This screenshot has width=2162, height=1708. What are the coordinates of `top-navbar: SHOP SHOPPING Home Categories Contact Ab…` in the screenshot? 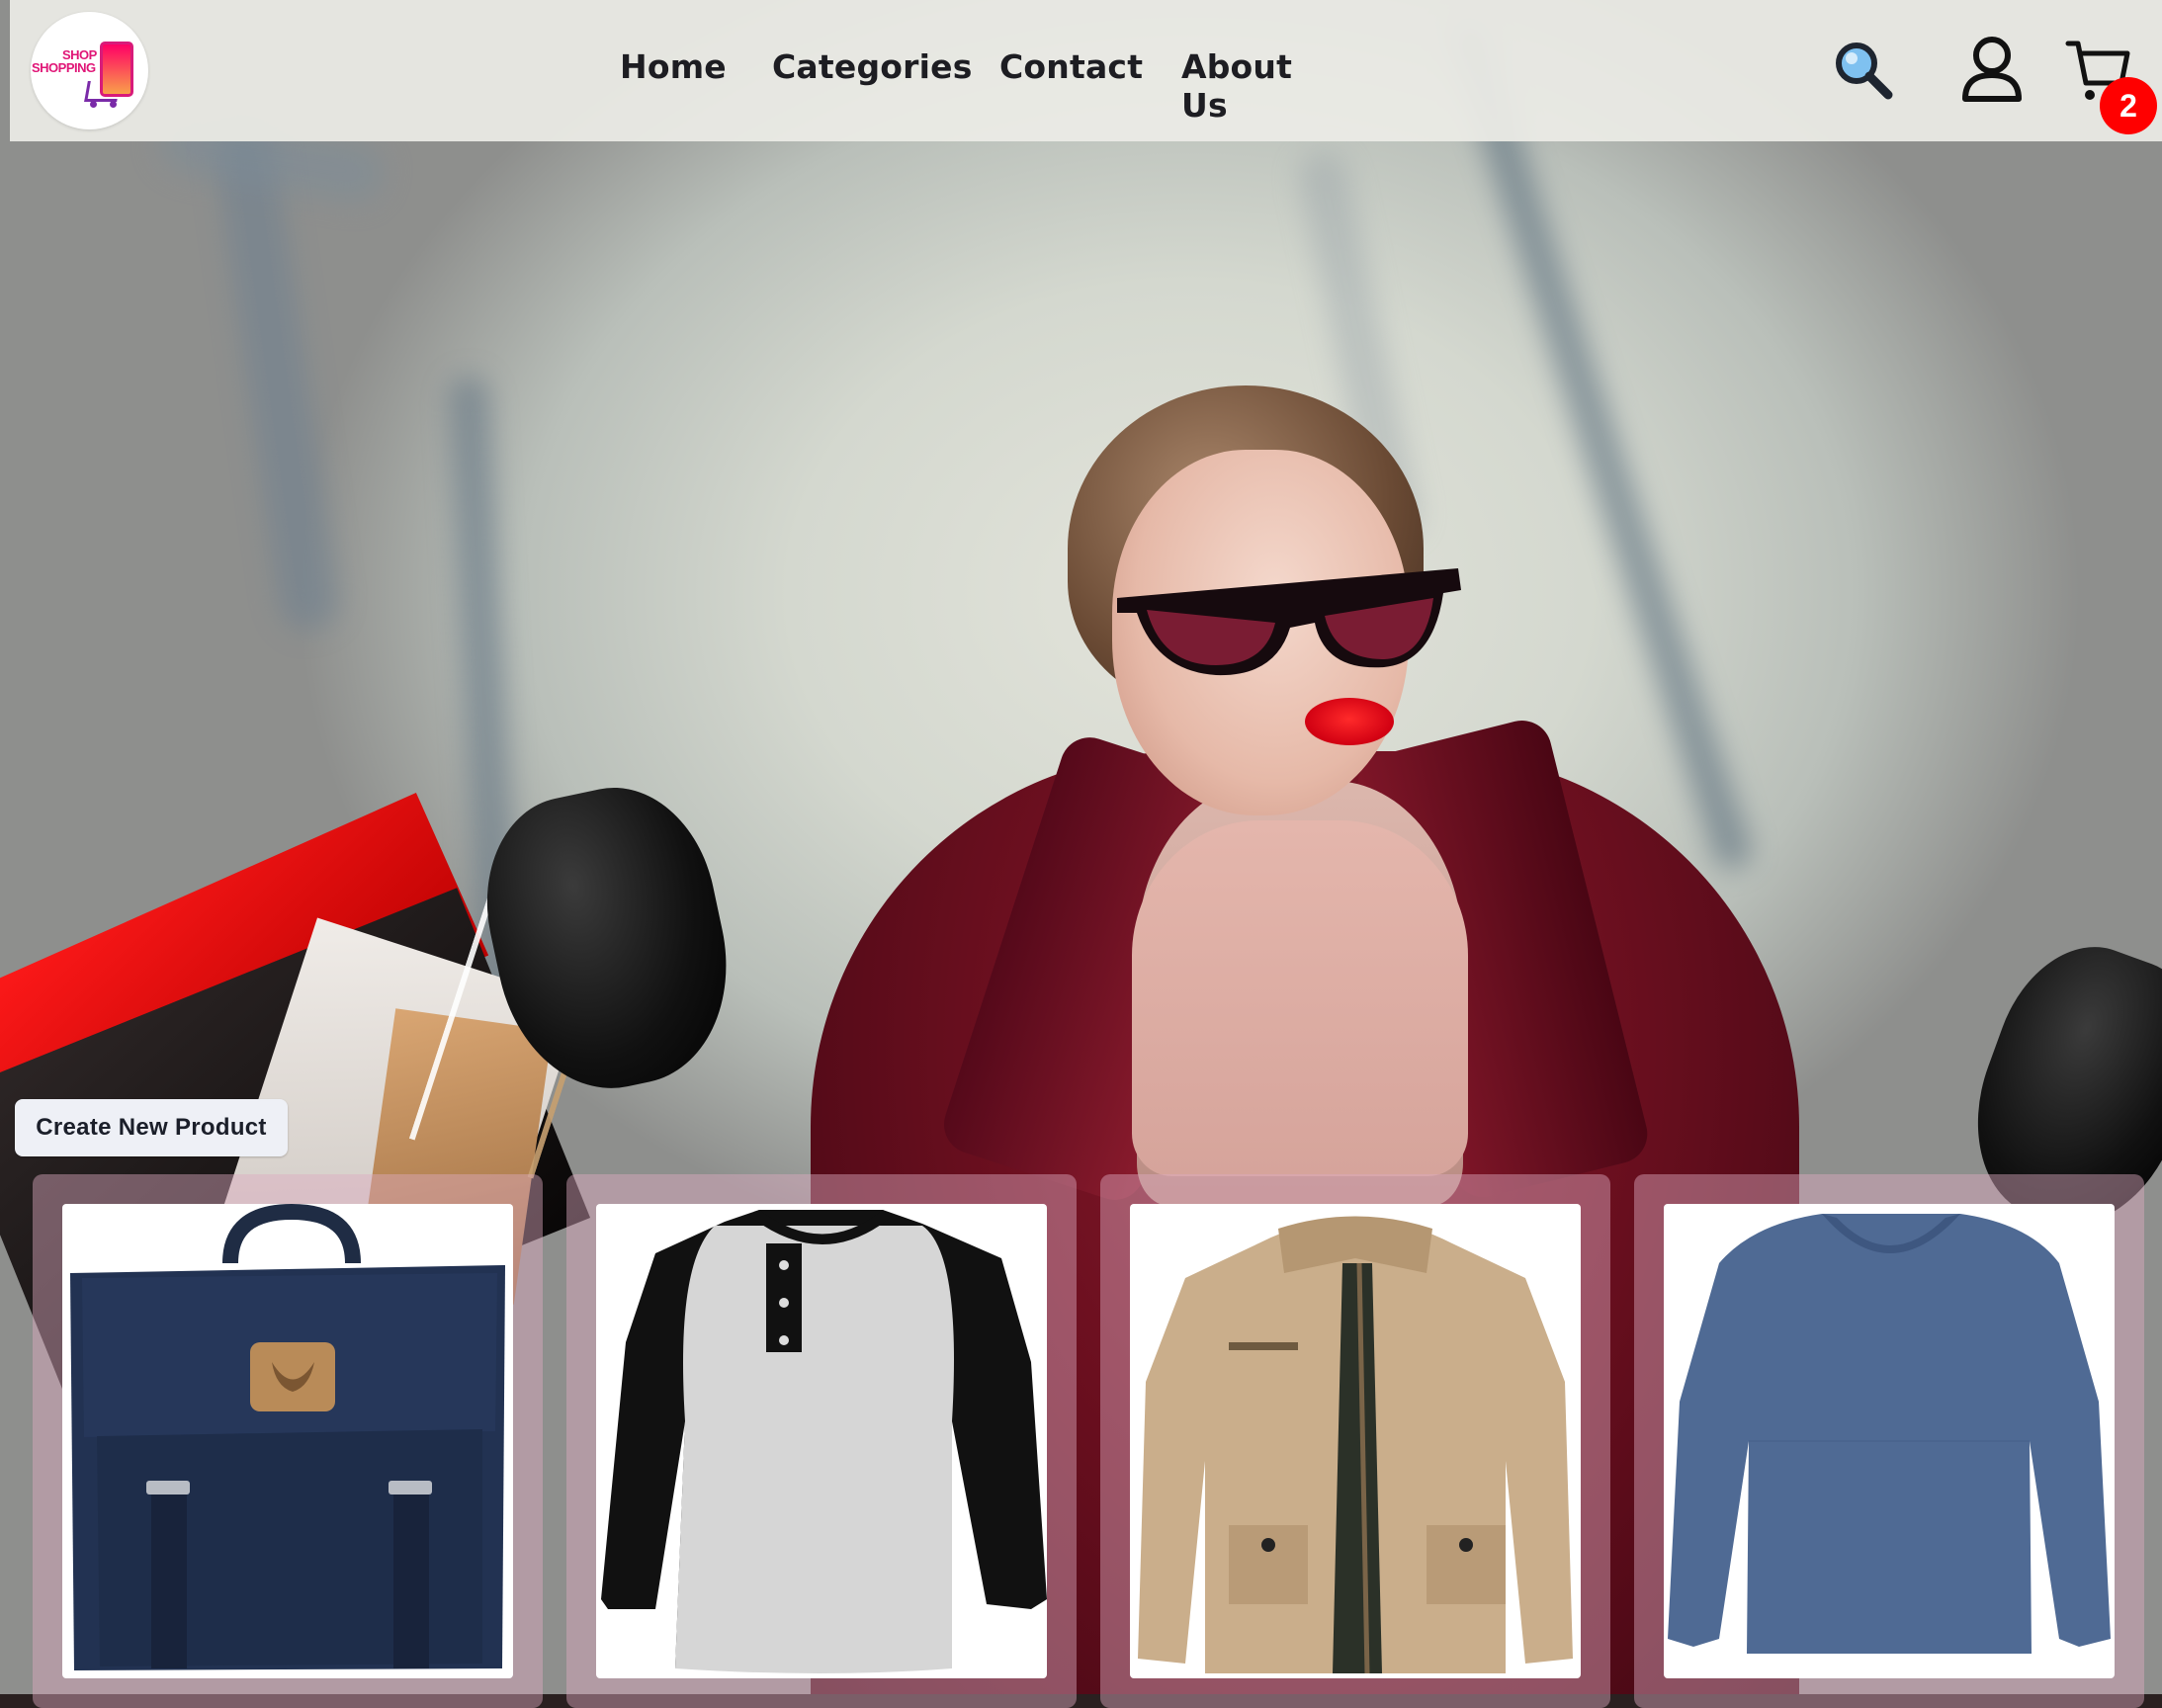 It's located at (1086, 70).